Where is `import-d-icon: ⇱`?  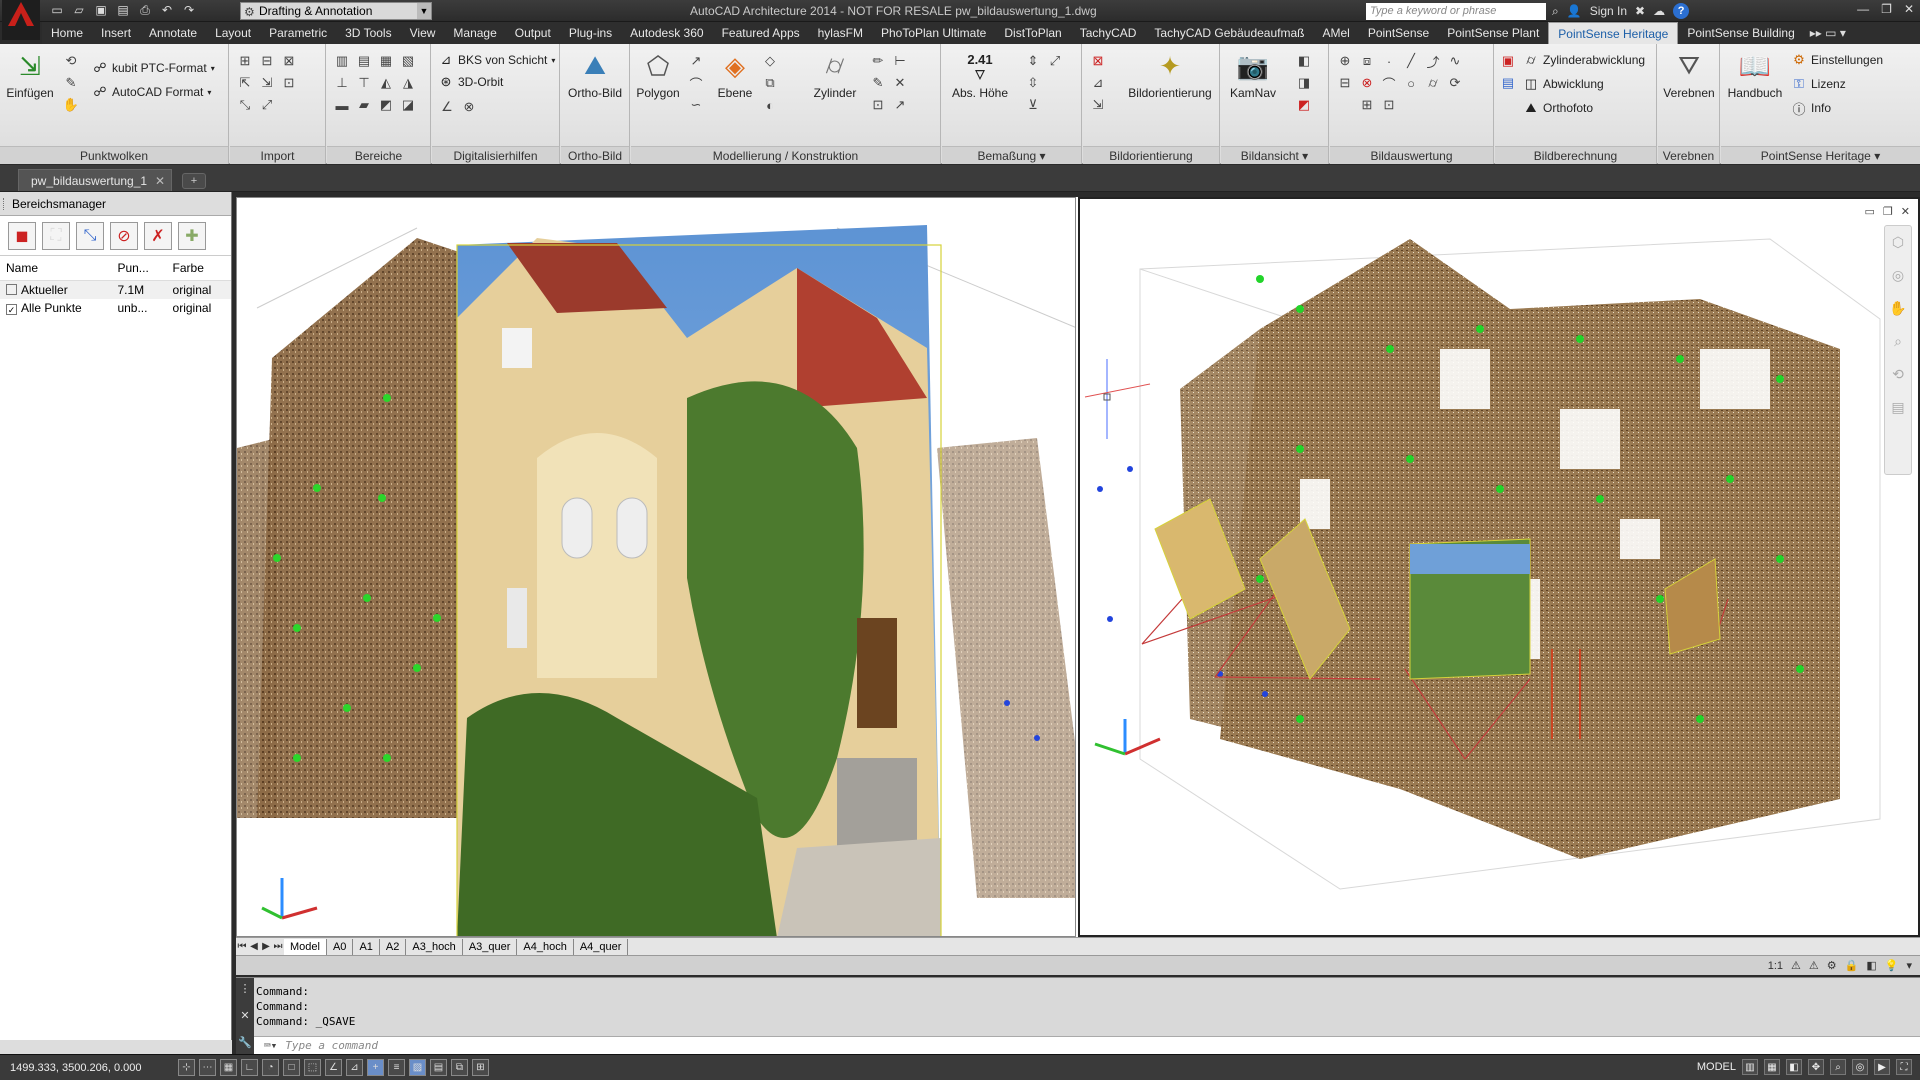 import-d-icon: ⇱ is located at coordinates (245, 83).